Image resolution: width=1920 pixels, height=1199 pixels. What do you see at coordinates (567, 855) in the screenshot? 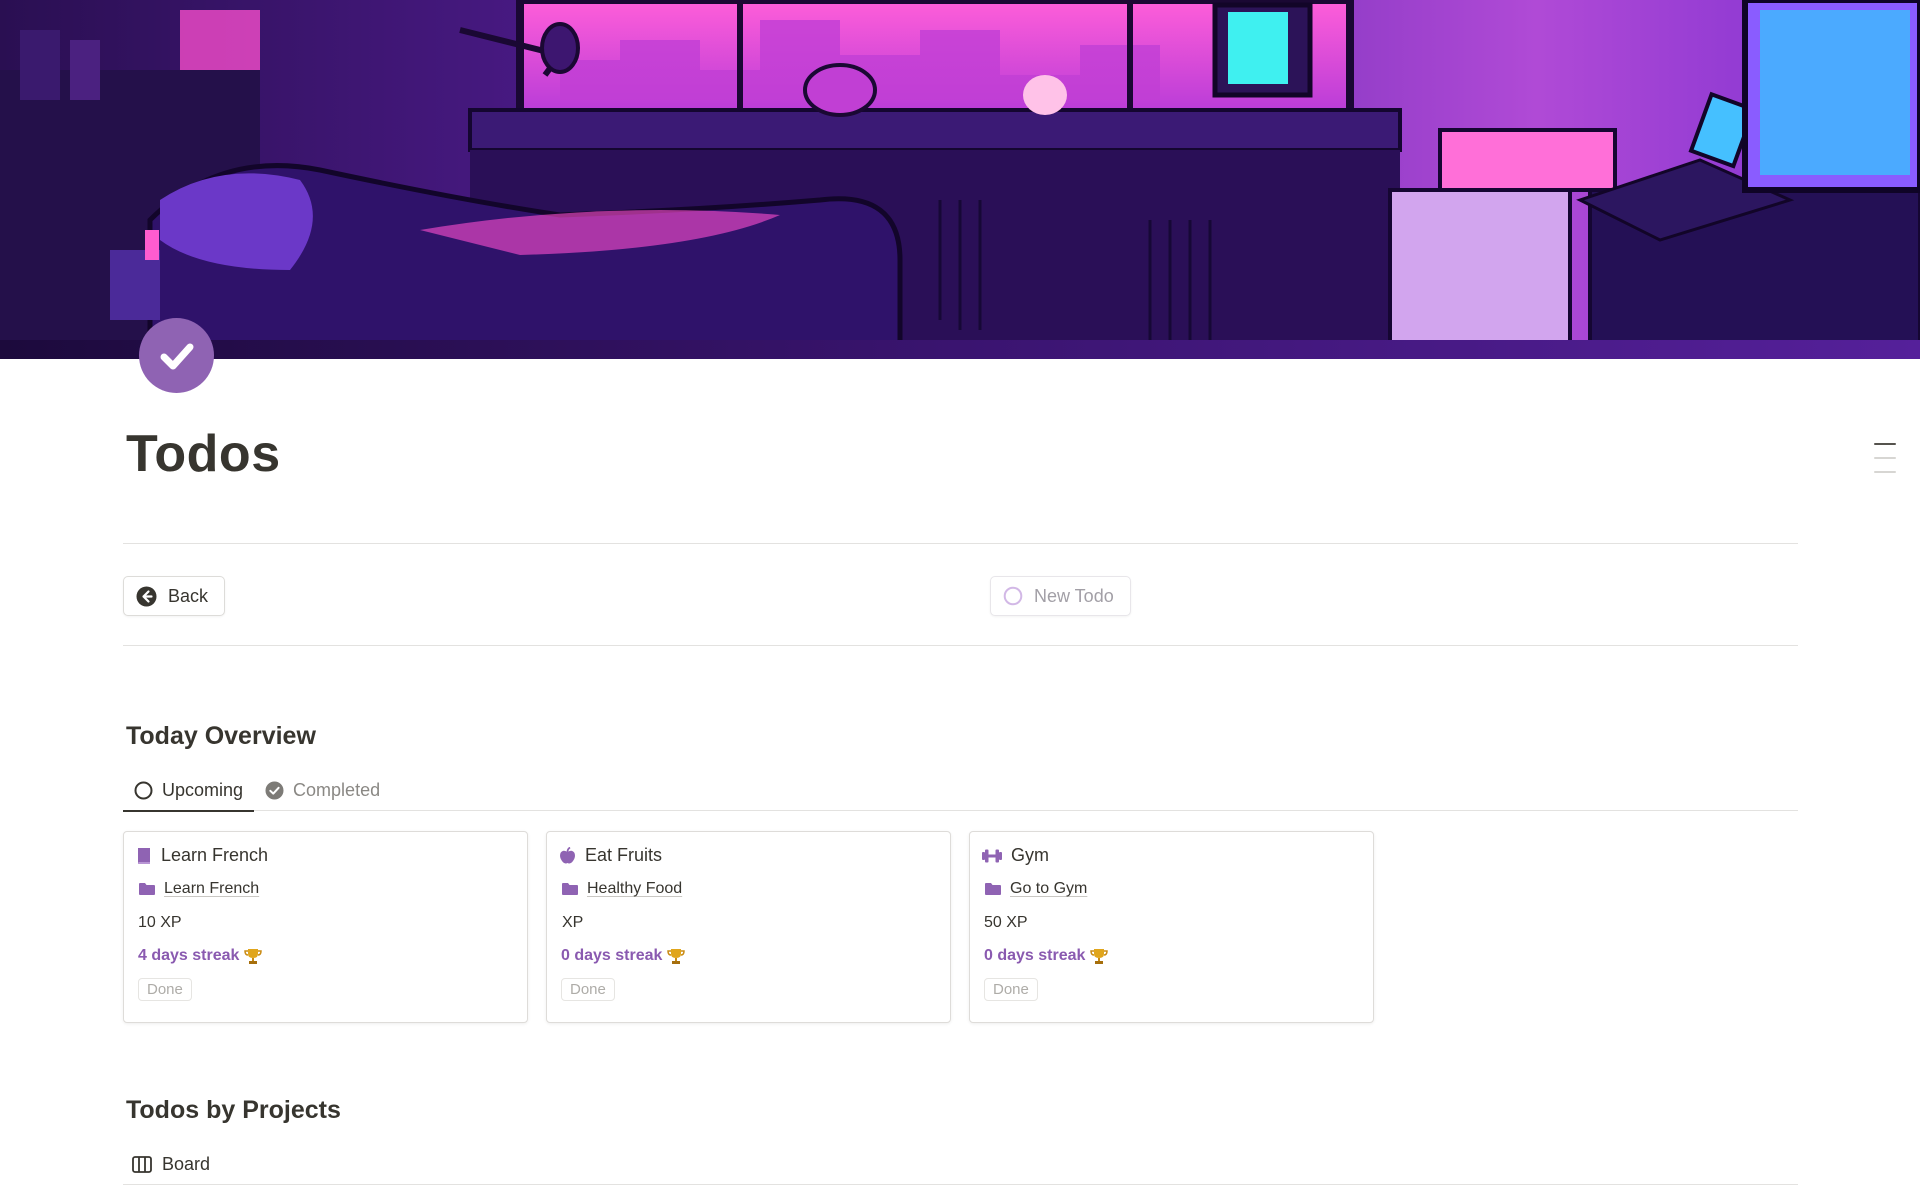
I see `apple-icon` at bounding box center [567, 855].